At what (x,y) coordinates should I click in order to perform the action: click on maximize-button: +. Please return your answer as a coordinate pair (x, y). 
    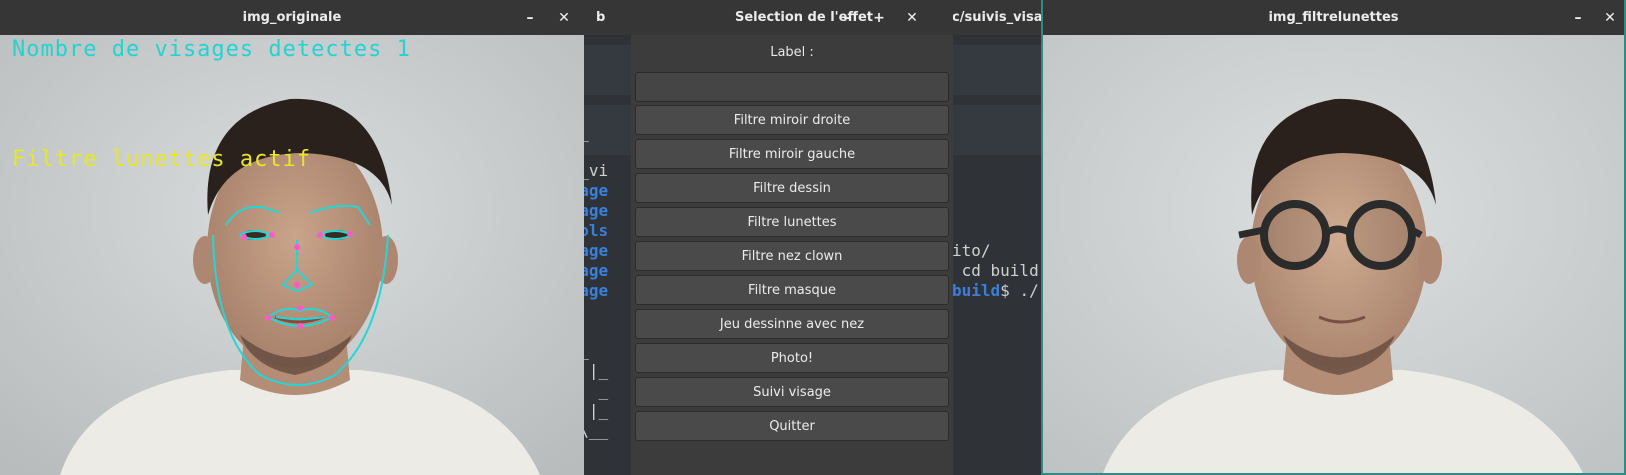
    Looking at the image, I should click on (879, 17).